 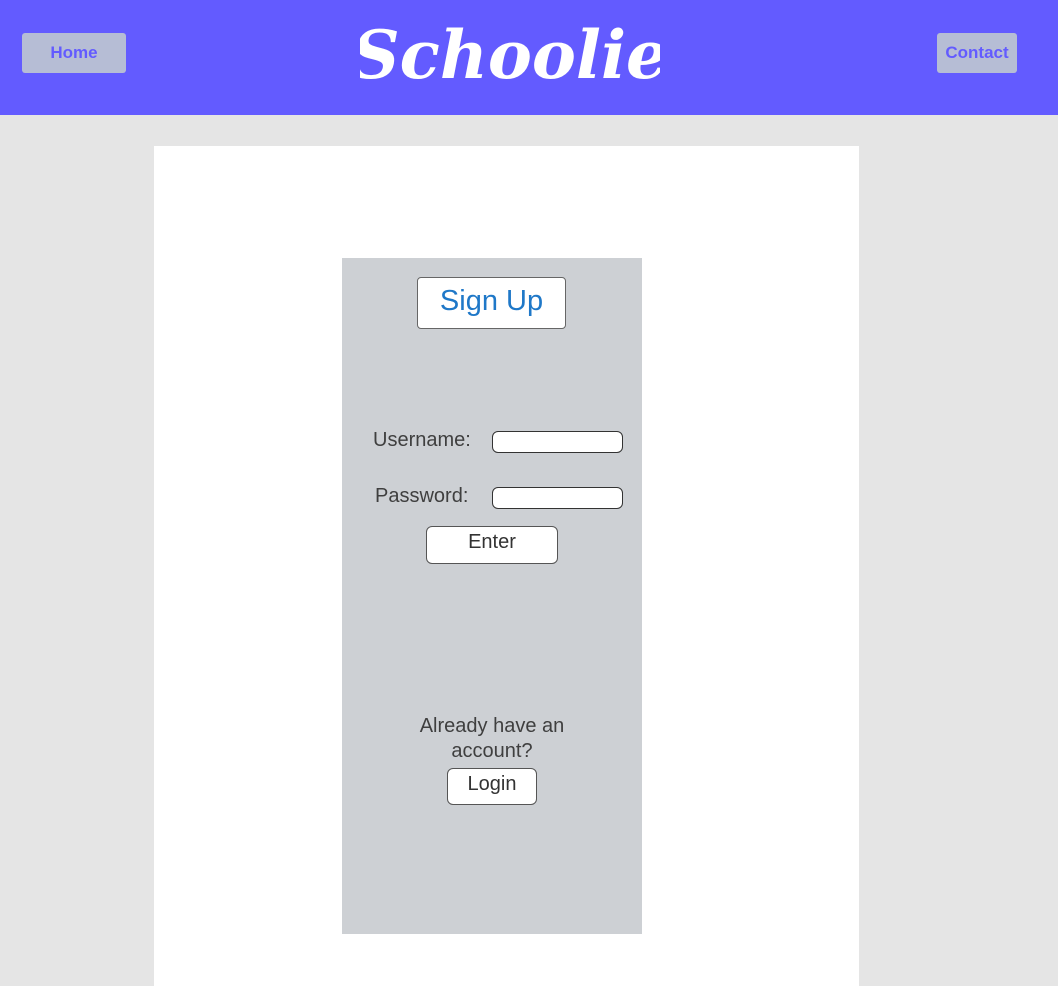 What do you see at coordinates (557, 498) in the screenshot?
I see `password-input` at bounding box center [557, 498].